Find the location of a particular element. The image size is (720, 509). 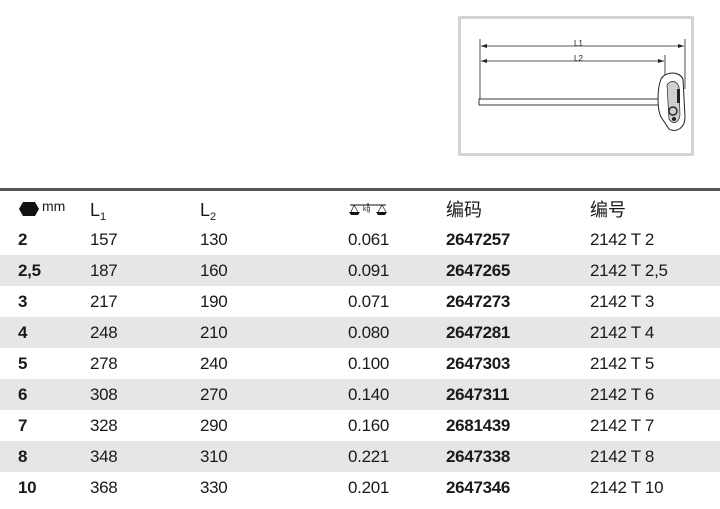

number-cell: 2142 T 2 is located at coordinates (622, 239).